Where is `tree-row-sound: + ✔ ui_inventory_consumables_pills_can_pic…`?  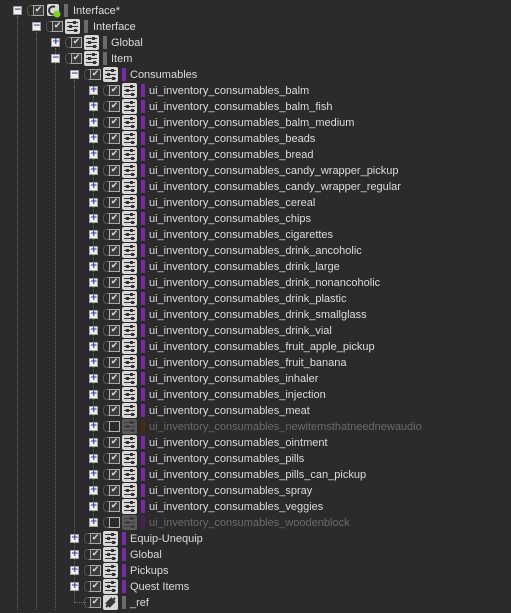 tree-row-sound: + ✔ ui_inventory_consumables_pills_can_pic… is located at coordinates (255, 475).